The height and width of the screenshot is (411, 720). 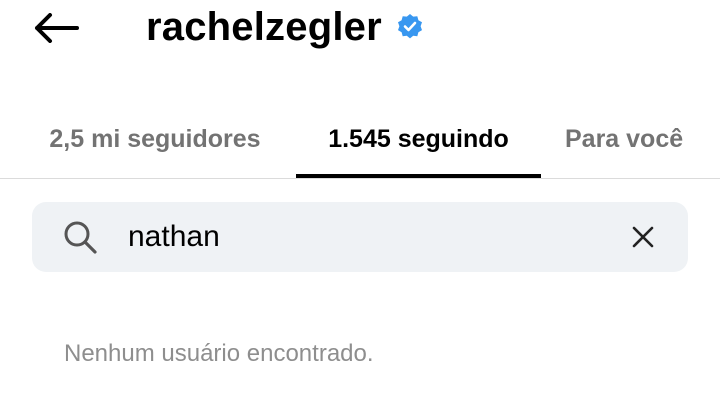 What do you see at coordinates (80, 237) in the screenshot?
I see `search-icon` at bounding box center [80, 237].